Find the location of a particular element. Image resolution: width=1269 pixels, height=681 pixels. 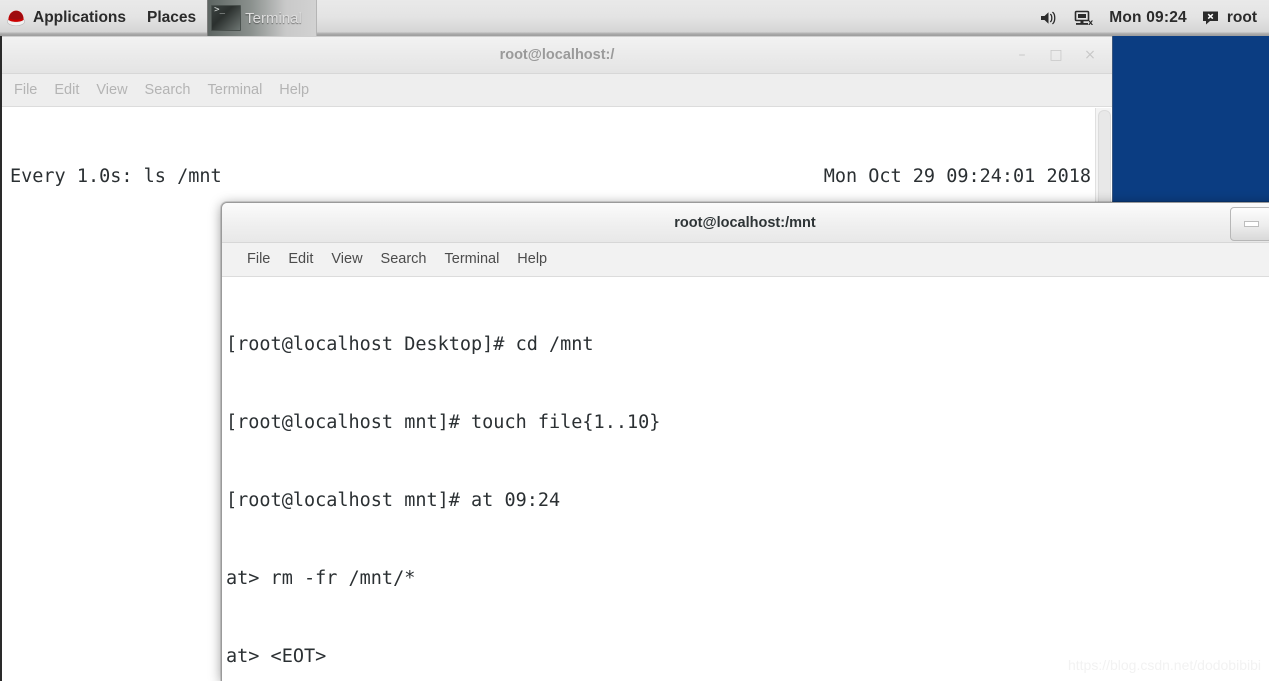

minimize-button is located at coordinates (1249, 224).